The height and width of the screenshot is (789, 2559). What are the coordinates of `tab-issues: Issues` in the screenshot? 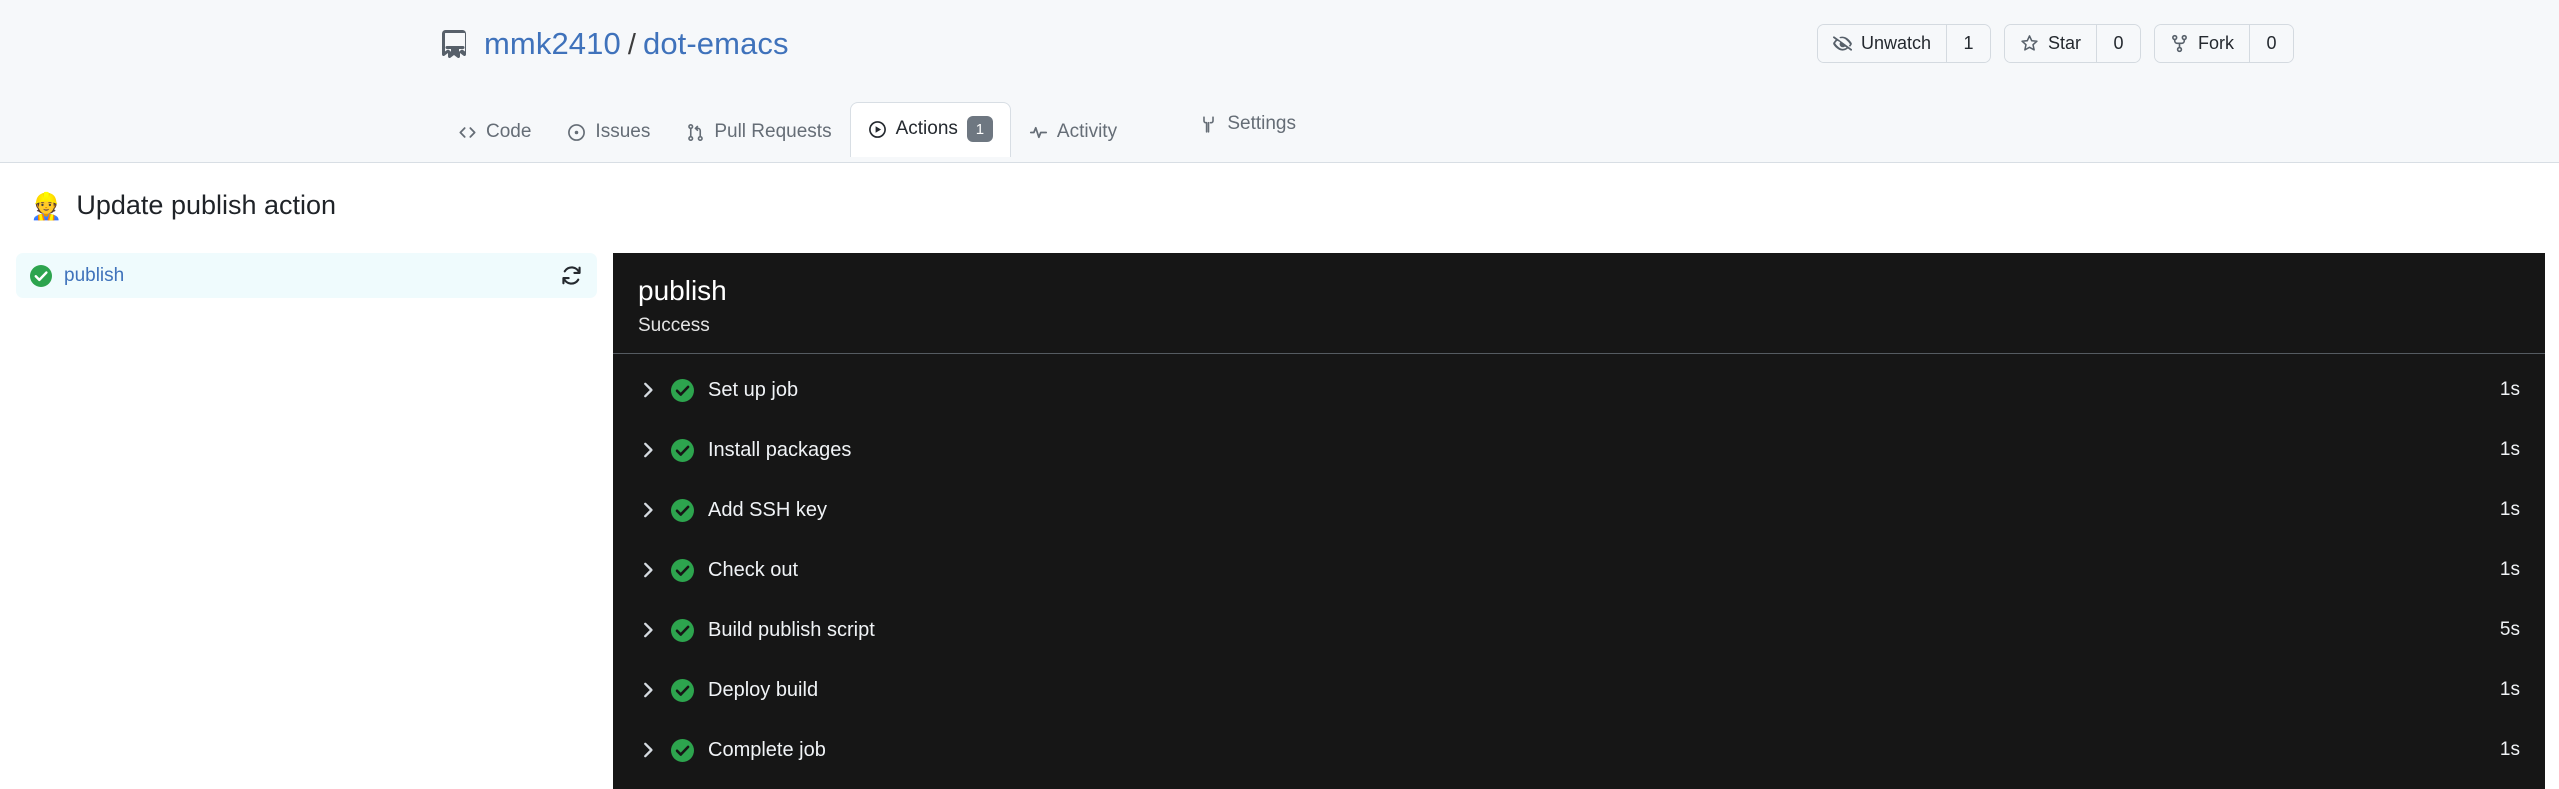 It's located at (608, 132).